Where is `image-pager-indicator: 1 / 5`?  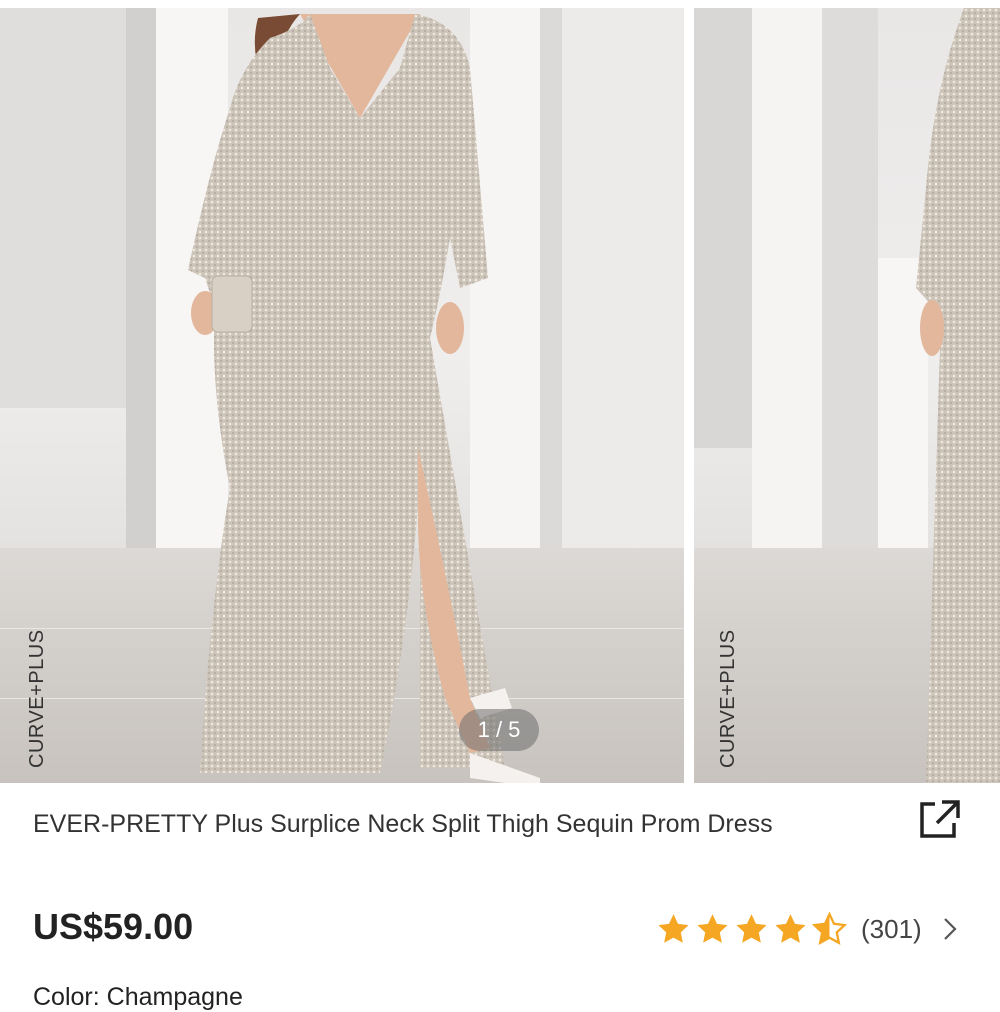
image-pager-indicator: 1 / 5 is located at coordinates (499, 730).